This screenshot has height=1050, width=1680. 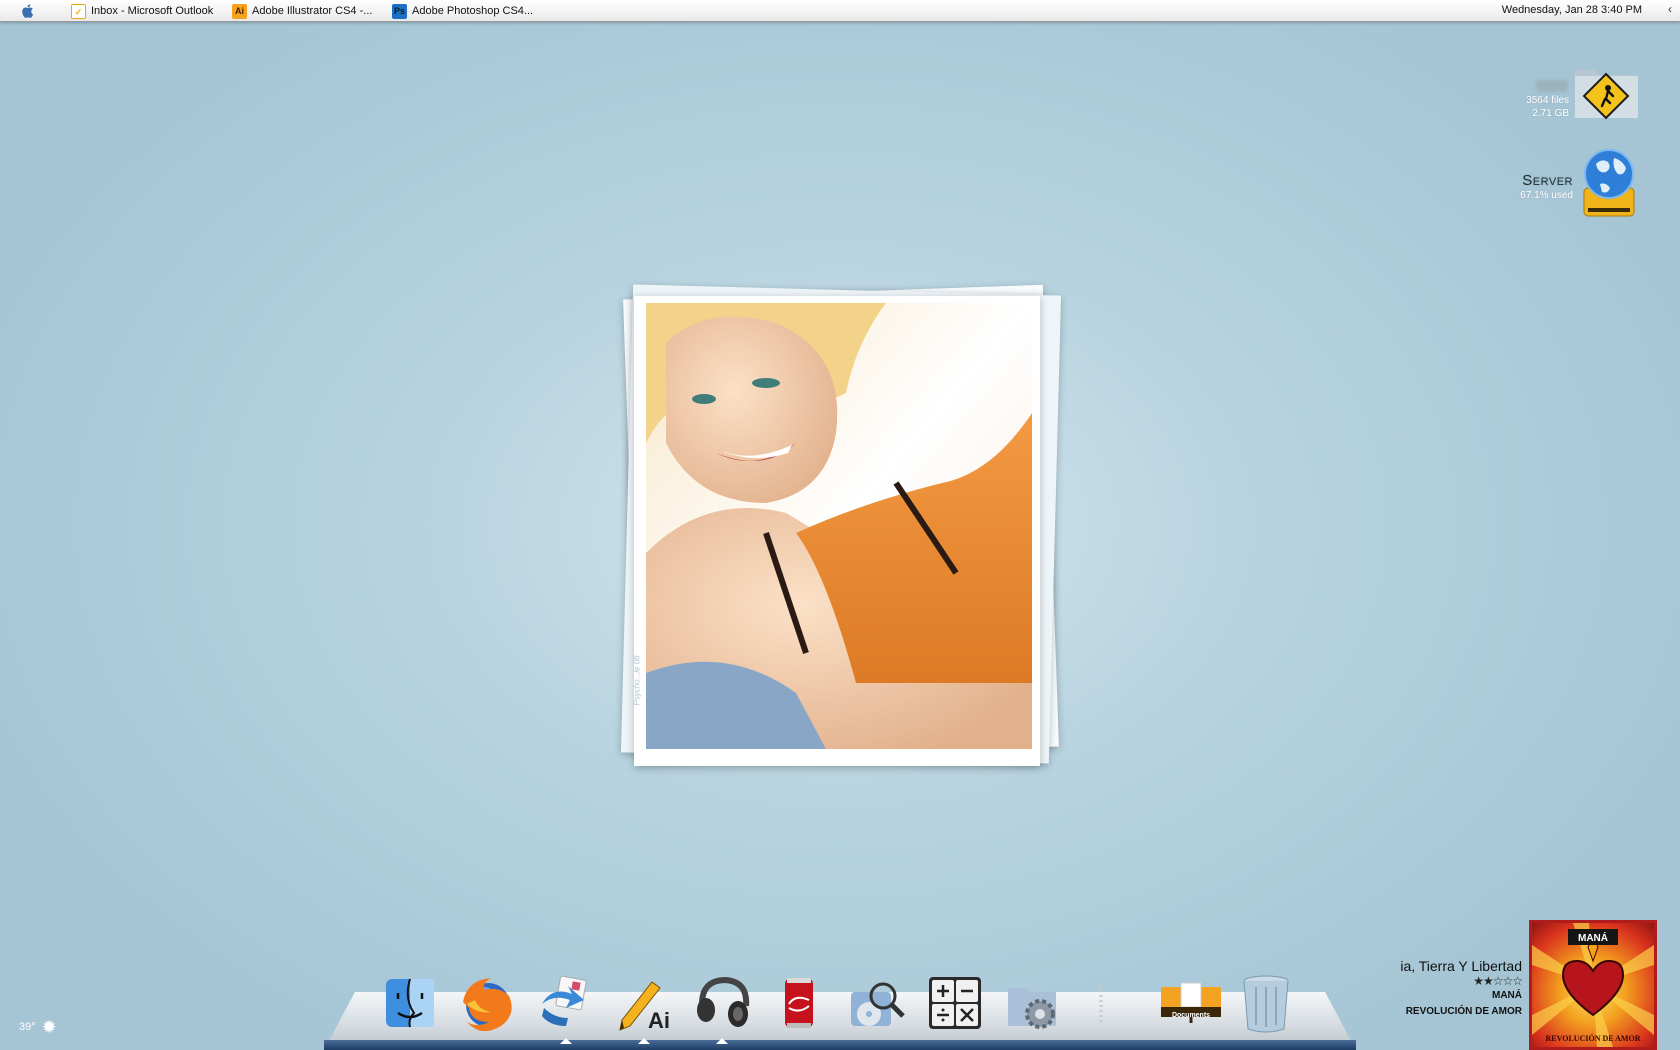 I want to click on photoshop-icon: Ps, so click(x=399, y=11).